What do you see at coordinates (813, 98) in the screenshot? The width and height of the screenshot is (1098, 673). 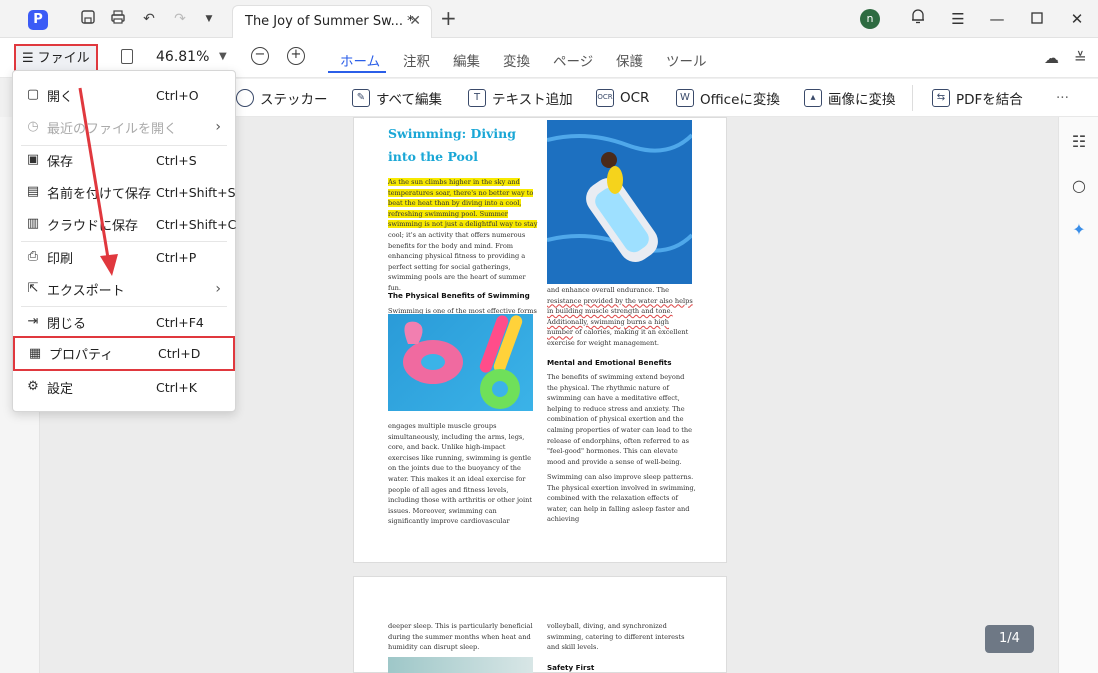 I see `image-icon: ▴` at bounding box center [813, 98].